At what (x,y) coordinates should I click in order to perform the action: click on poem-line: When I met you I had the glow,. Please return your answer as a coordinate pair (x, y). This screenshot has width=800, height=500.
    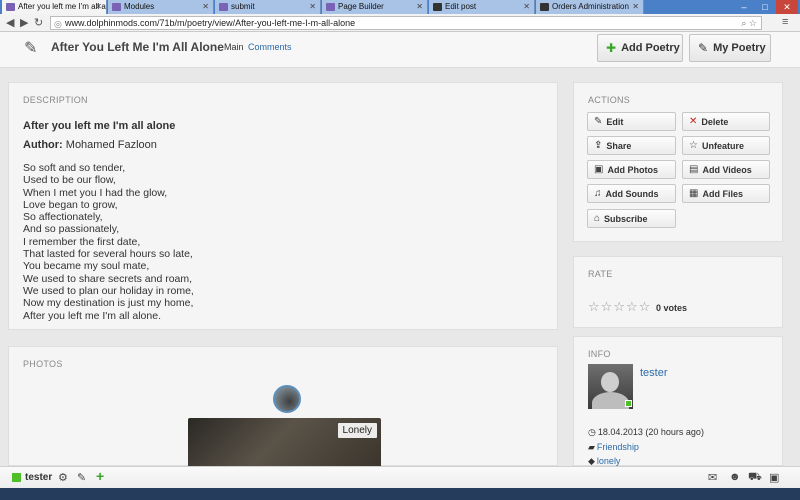
    Looking at the image, I should click on (95, 192).